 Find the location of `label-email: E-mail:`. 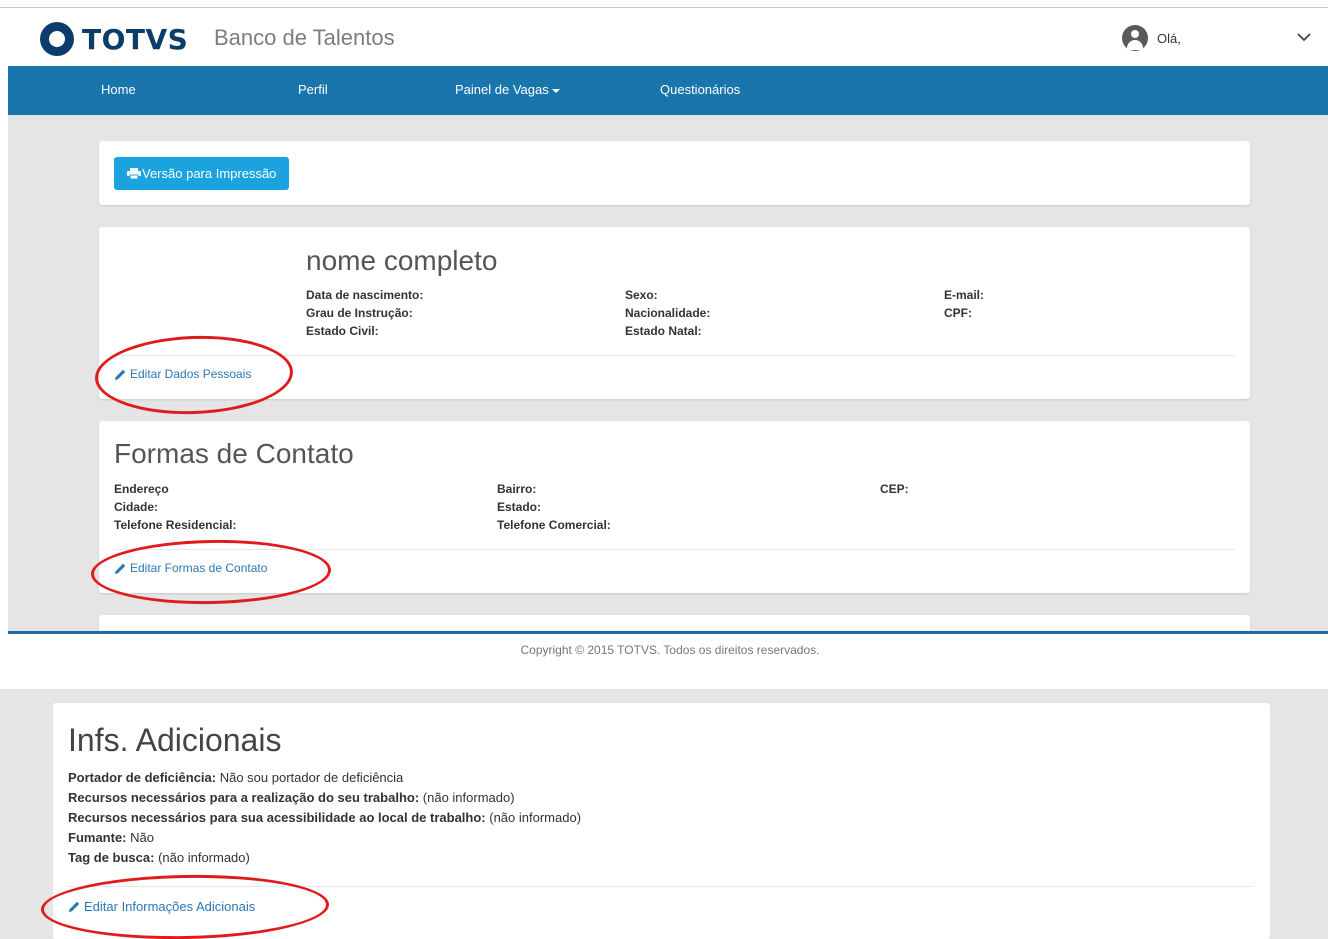

label-email: E-mail: is located at coordinates (964, 295).